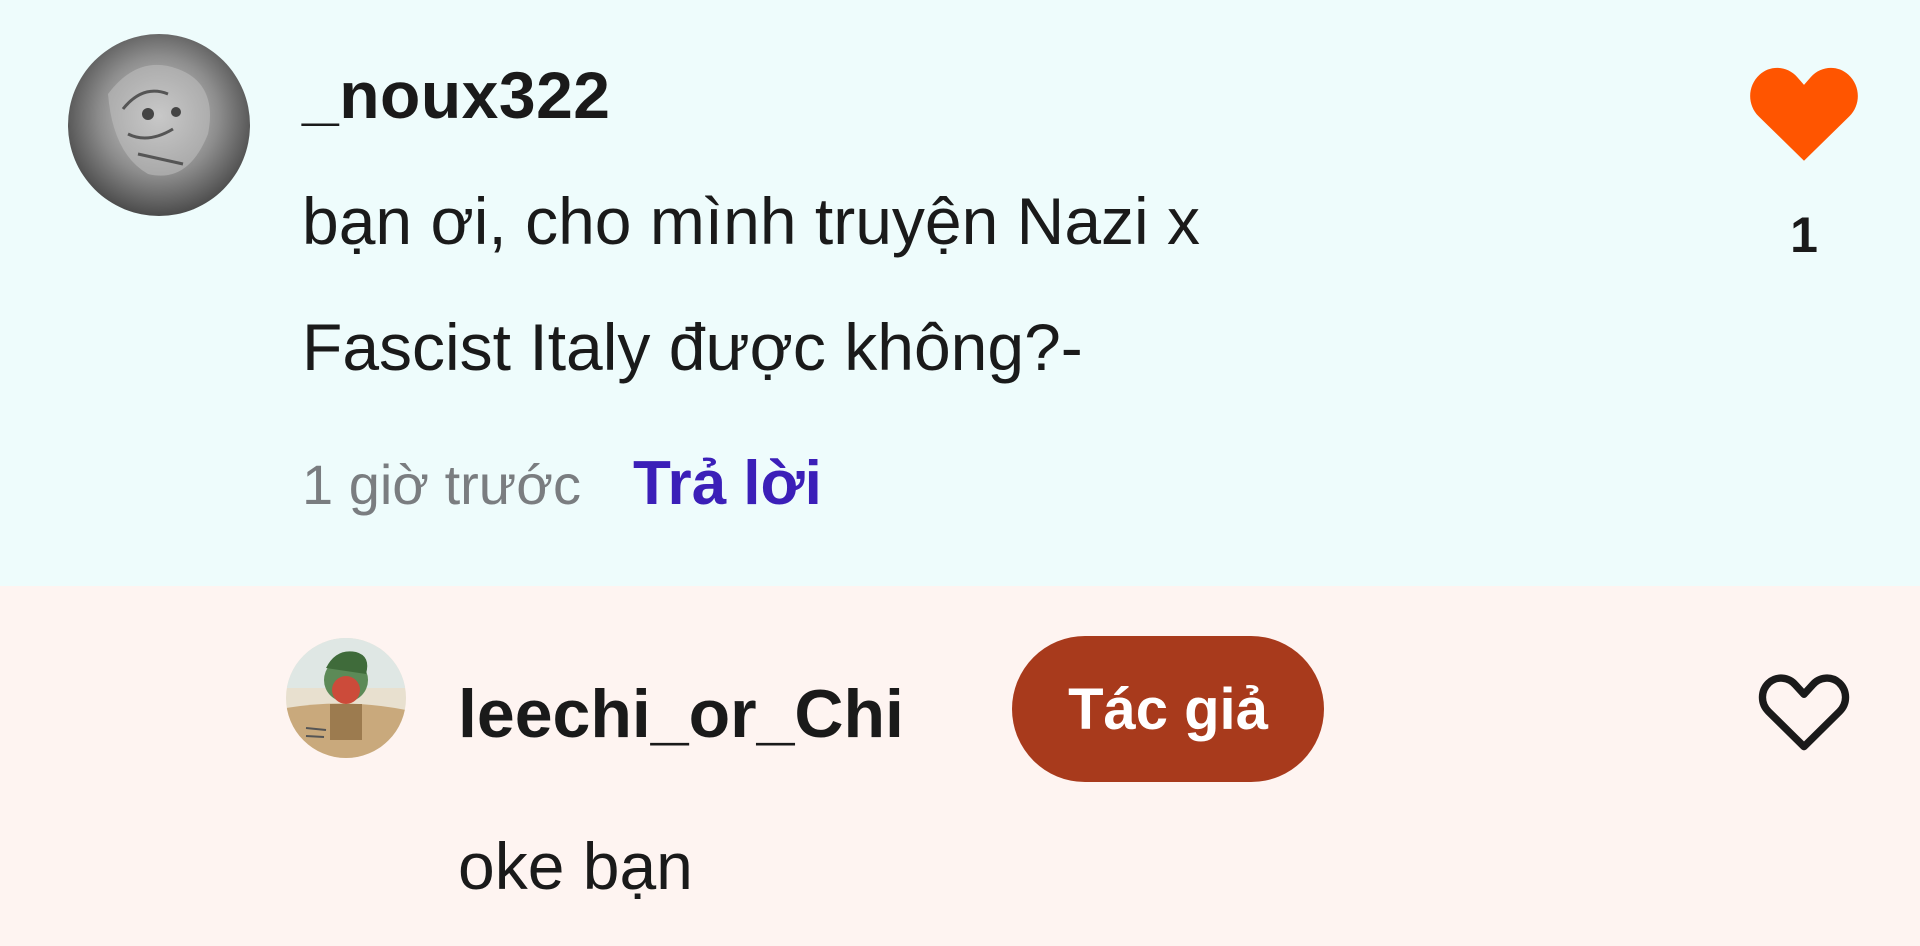  I want to click on heart-filled-icon, so click(1804, 114).